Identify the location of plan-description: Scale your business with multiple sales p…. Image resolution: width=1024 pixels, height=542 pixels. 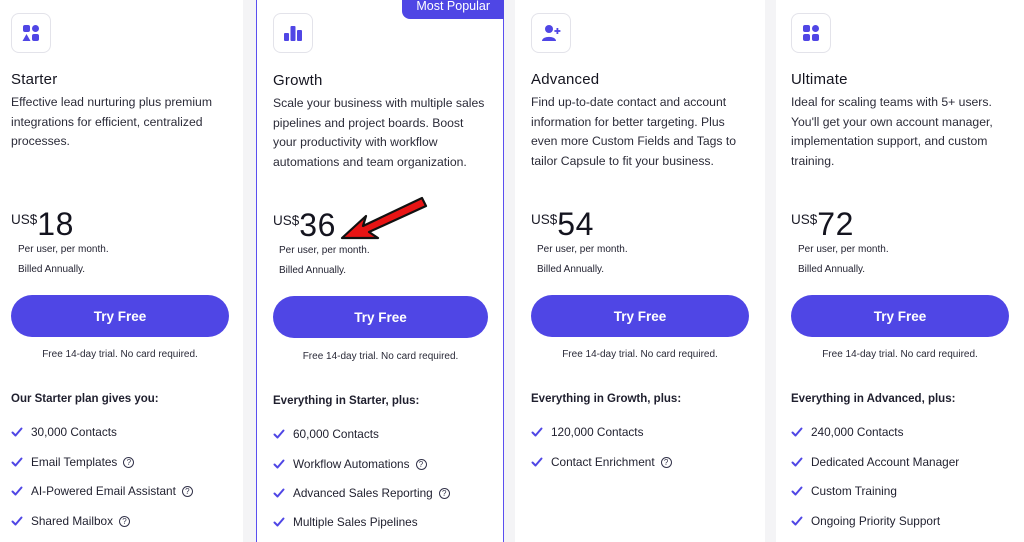
(379, 132).